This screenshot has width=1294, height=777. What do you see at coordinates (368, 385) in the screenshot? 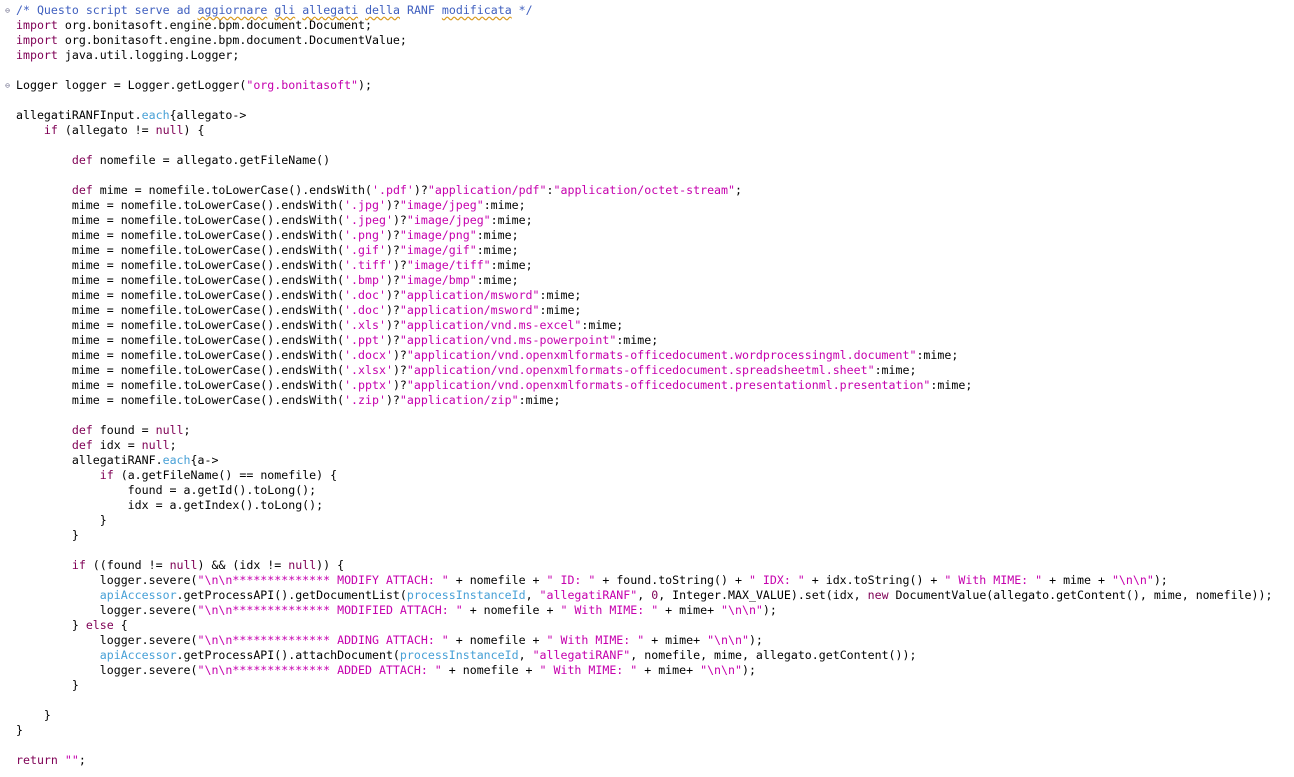
I see `code-token-sq: '.pptx'` at bounding box center [368, 385].